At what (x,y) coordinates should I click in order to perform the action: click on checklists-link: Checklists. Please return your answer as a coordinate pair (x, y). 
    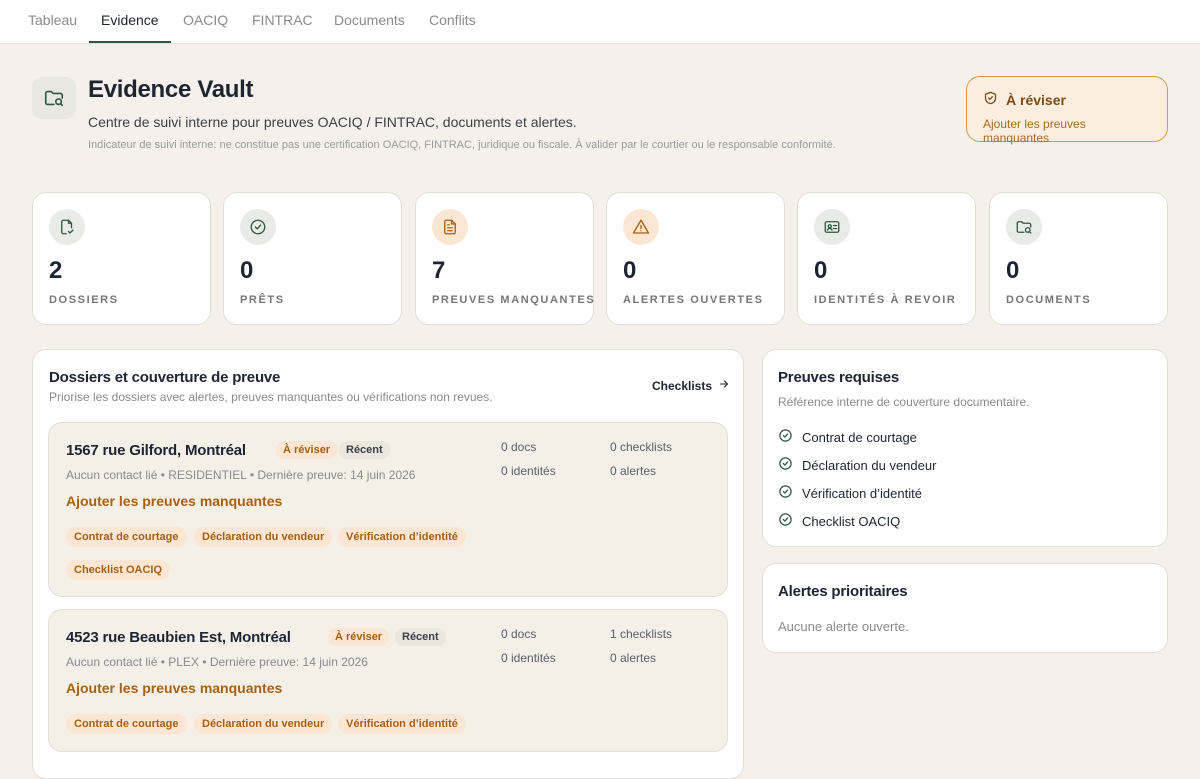
    Looking at the image, I should click on (691, 385).